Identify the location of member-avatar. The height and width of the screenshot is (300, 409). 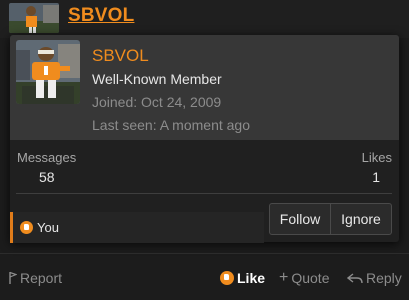
(48, 72).